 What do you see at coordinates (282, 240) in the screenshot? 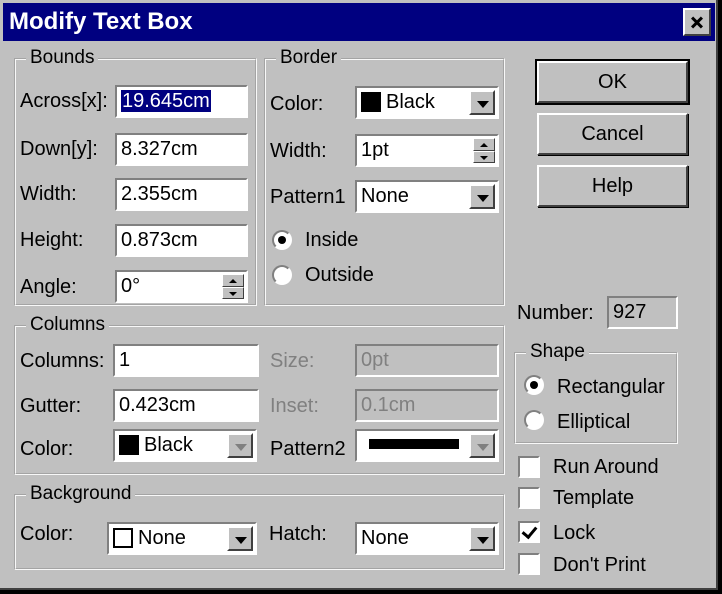
I see `inside-radio` at bounding box center [282, 240].